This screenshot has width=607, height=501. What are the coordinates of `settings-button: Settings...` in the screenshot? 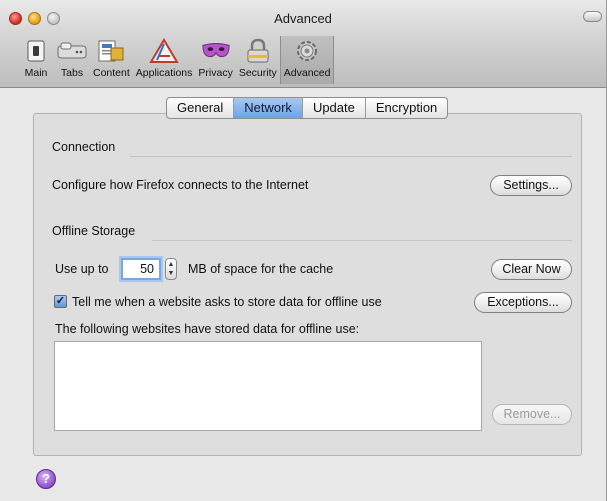 It's located at (531, 185).